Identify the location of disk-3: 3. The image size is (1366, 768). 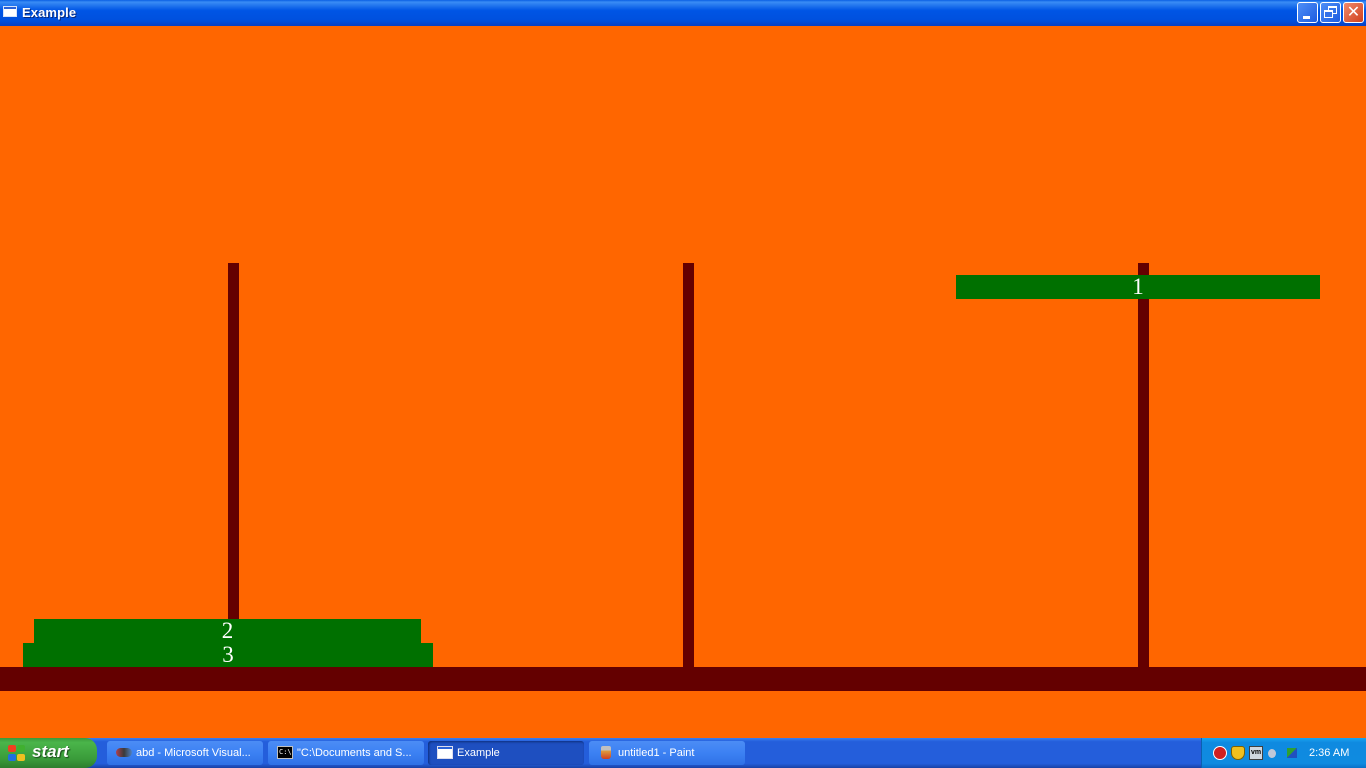
(228, 655).